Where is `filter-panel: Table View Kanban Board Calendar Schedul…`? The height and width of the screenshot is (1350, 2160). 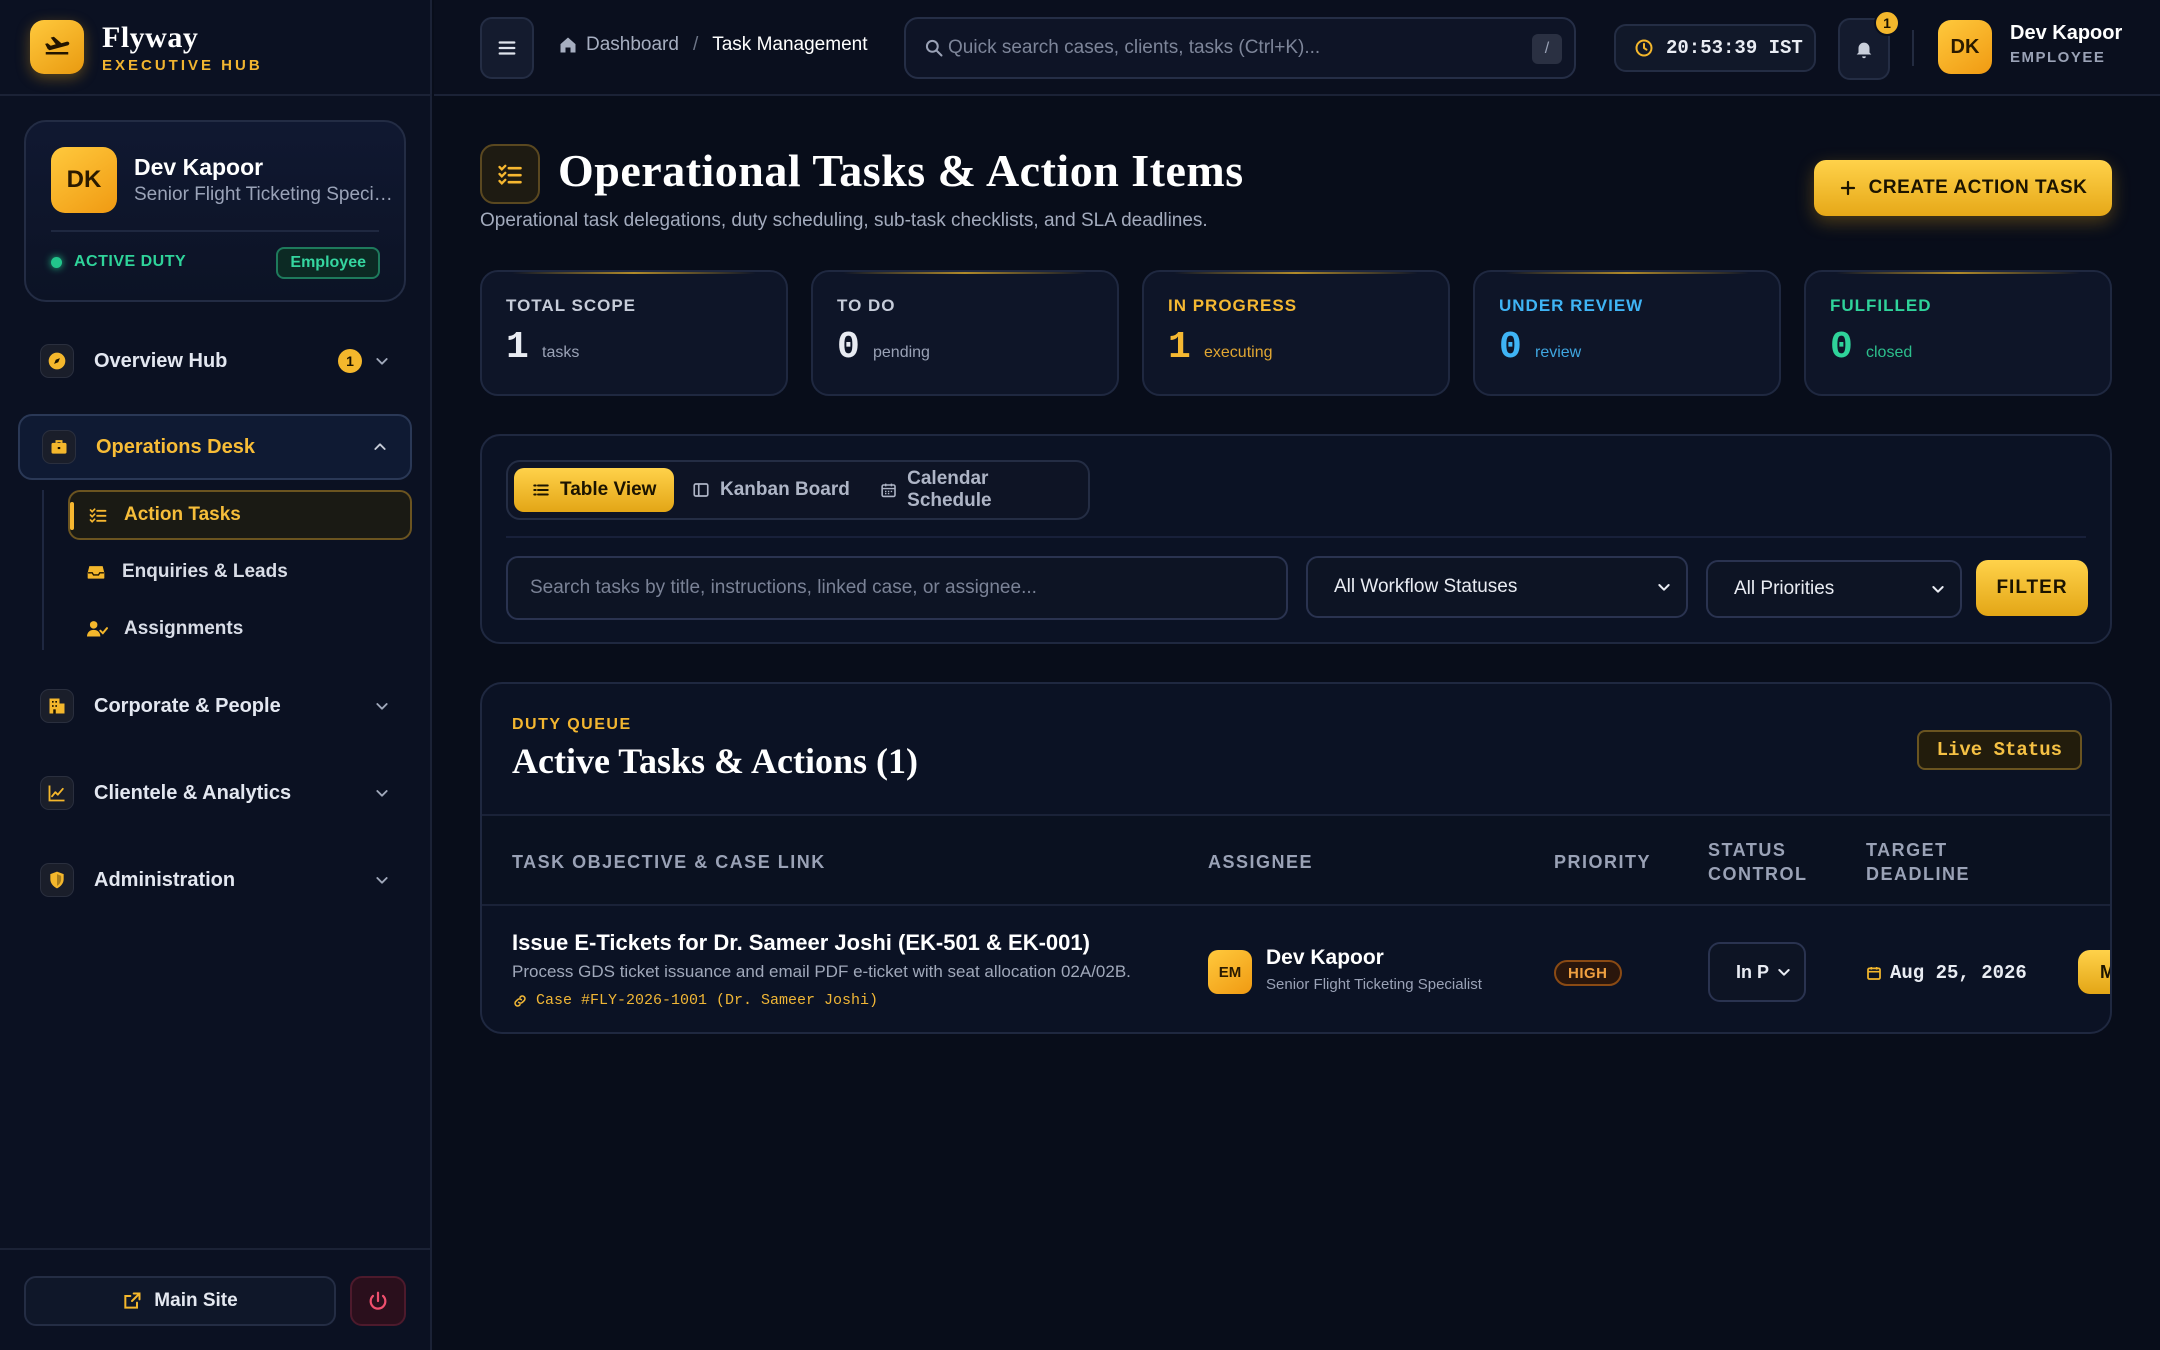 filter-panel: Table View Kanban Board Calendar Schedul… is located at coordinates (1296, 539).